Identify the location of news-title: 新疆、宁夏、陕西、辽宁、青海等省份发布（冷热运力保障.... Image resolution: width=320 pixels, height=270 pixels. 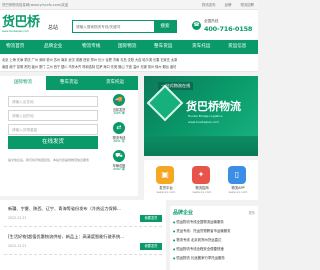
(84, 209).